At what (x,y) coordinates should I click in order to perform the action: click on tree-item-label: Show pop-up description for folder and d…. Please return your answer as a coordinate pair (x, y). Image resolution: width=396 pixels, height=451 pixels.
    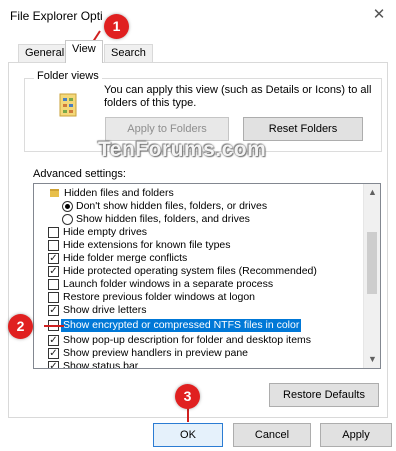
    Looking at the image, I should click on (187, 340).